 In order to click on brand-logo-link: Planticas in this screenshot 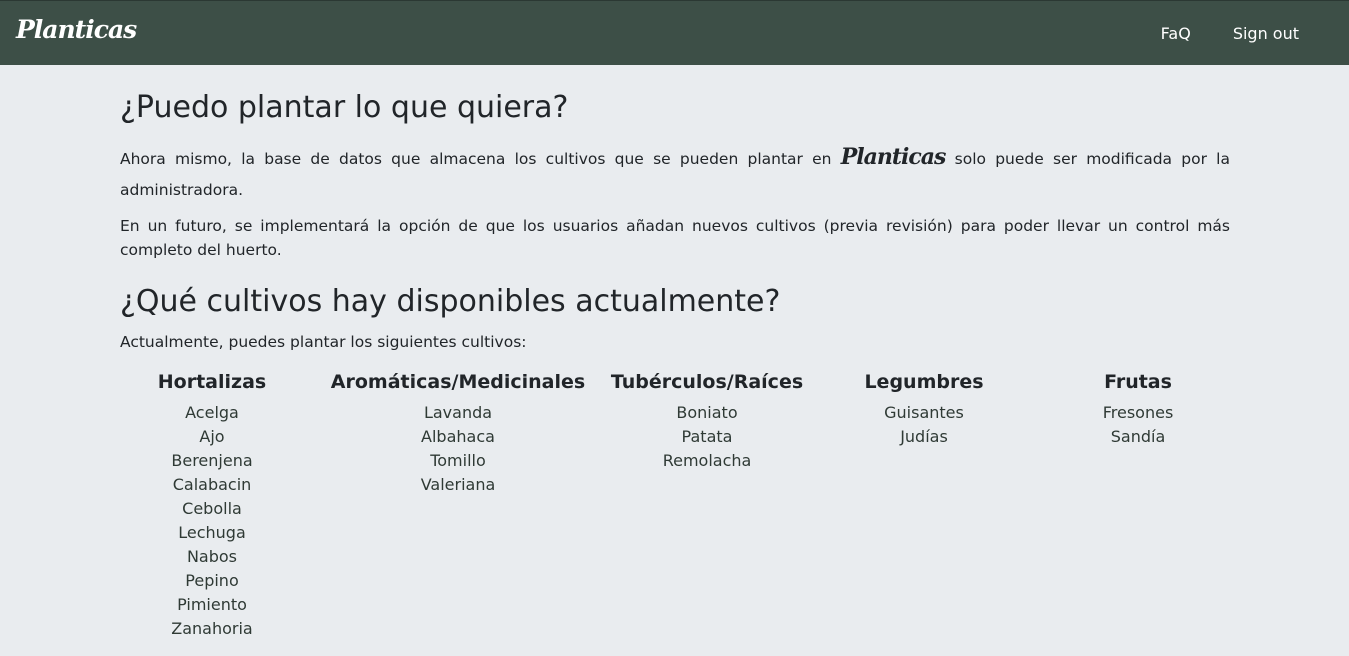, I will do `click(76, 29)`.